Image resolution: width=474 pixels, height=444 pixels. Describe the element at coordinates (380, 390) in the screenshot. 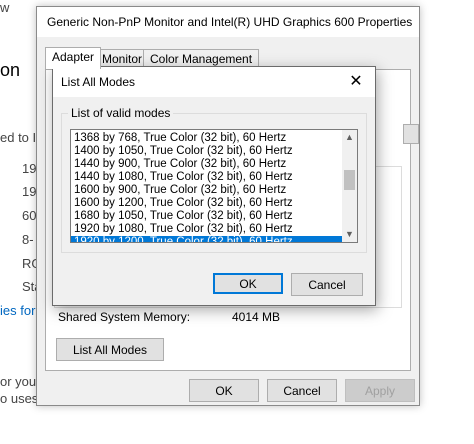

I see `apply-button: Apply` at that location.